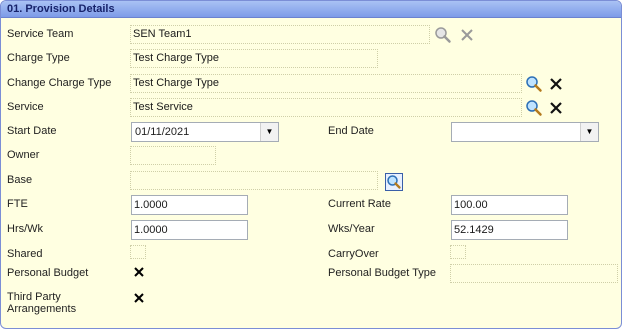  I want to click on change-charge-type-search-icon, so click(534, 84).